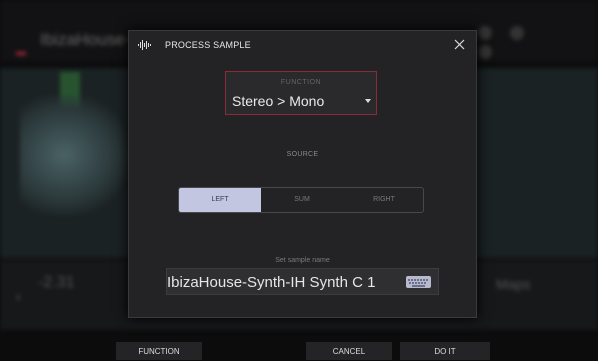 This screenshot has width=598, height=361. What do you see at coordinates (518, 42) in the screenshot?
I see `background-icons` at bounding box center [518, 42].